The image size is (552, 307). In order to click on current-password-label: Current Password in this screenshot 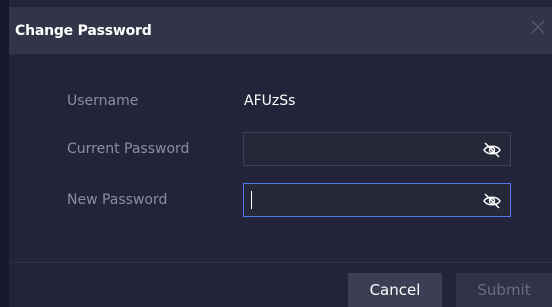, I will do `click(128, 149)`.